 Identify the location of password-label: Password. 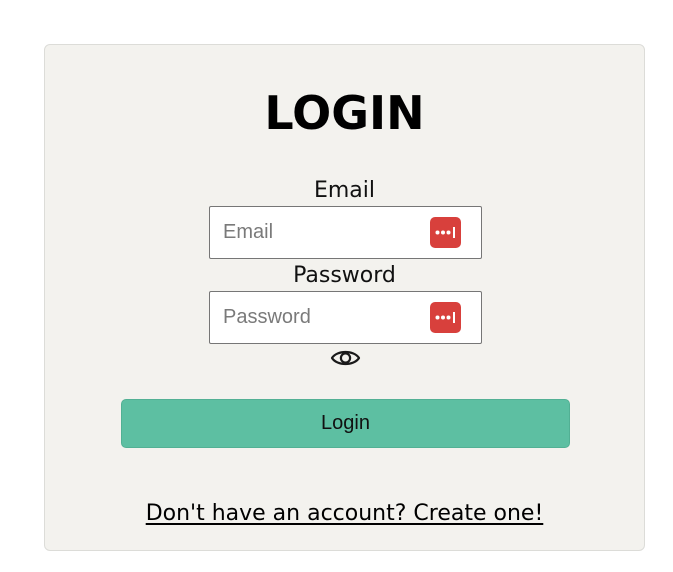
(344, 275).